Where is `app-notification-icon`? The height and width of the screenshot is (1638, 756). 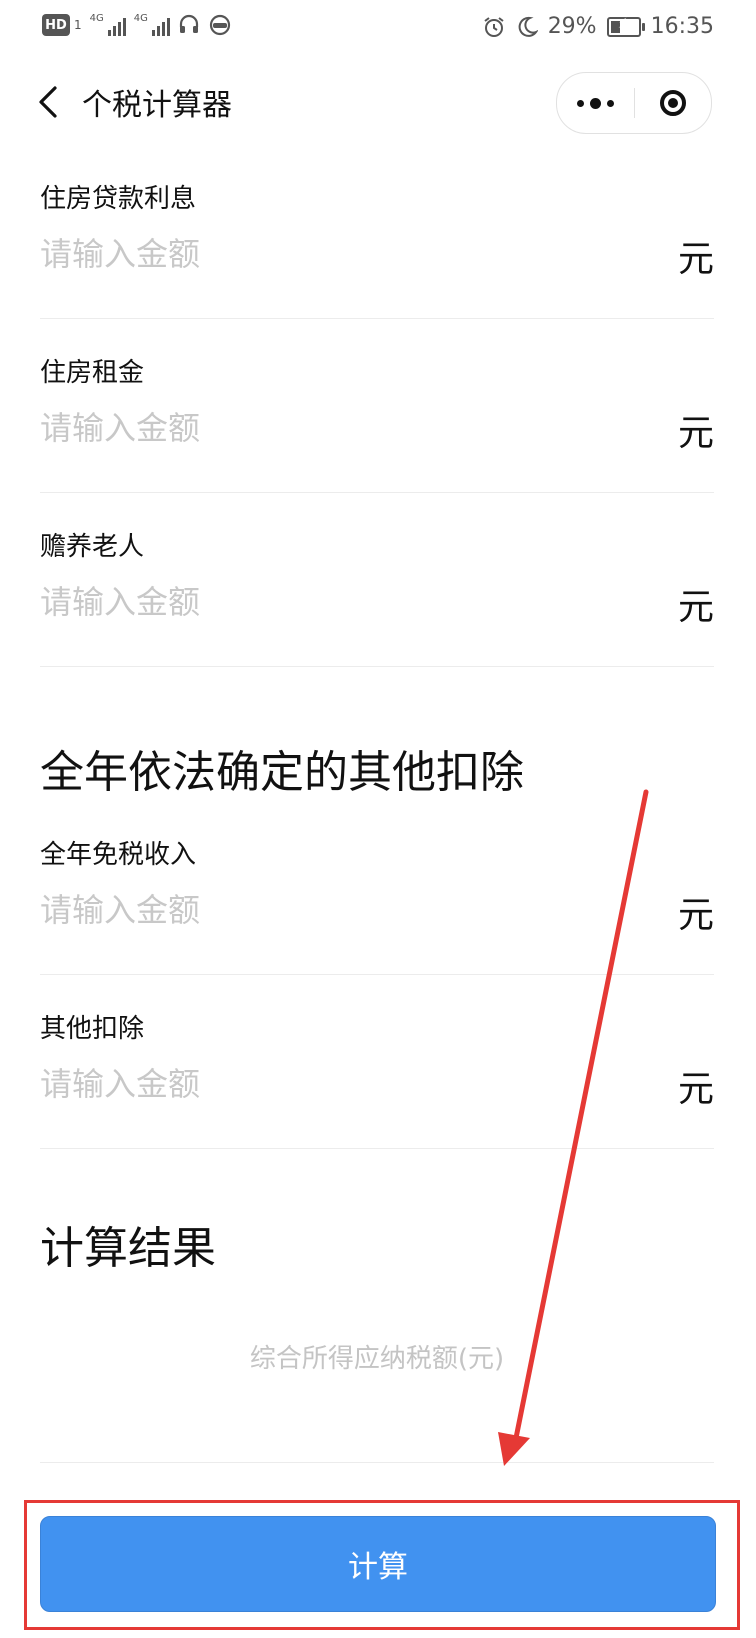 app-notification-icon is located at coordinates (219, 25).